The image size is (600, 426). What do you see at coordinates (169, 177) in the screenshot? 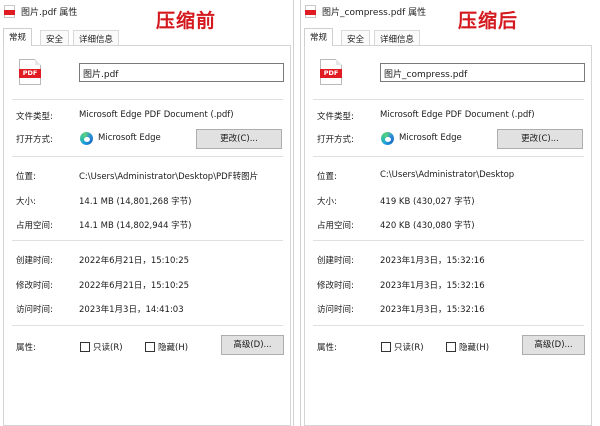
I see `location-value: C:\Users\Administrator\Desktop\PDF转图片` at bounding box center [169, 177].